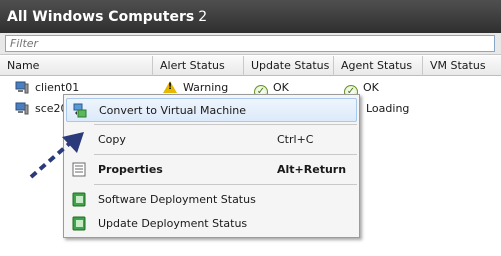 This screenshot has width=501, height=256. Describe the element at coordinates (211, 170) in the screenshot. I see `menu-item-properties: Properties Alt+Return` at that location.